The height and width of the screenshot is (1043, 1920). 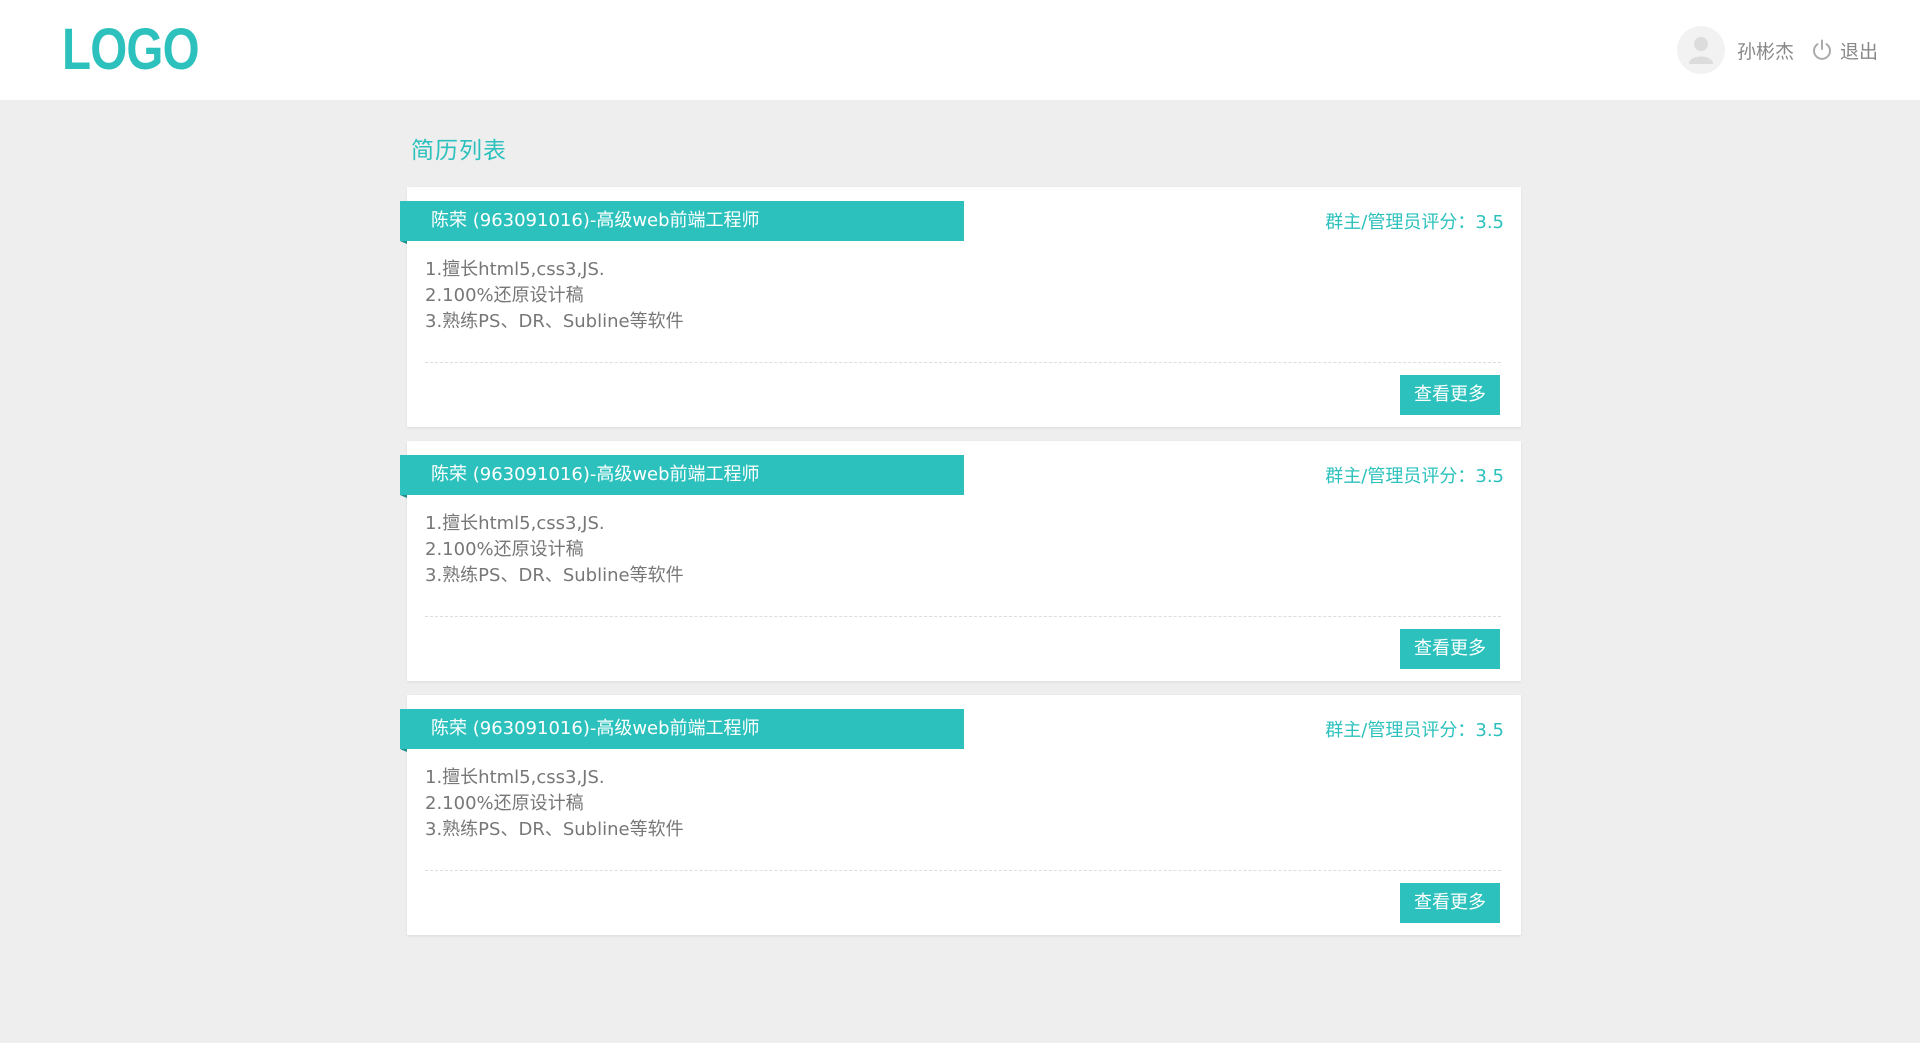 I want to click on user-avatar-icon, so click(x=1700, y=50).